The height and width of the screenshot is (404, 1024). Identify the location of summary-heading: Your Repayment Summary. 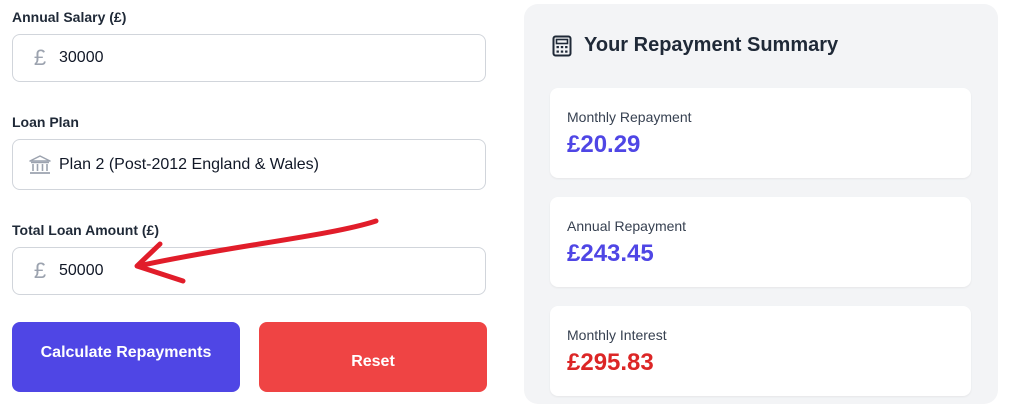
(695, 45).